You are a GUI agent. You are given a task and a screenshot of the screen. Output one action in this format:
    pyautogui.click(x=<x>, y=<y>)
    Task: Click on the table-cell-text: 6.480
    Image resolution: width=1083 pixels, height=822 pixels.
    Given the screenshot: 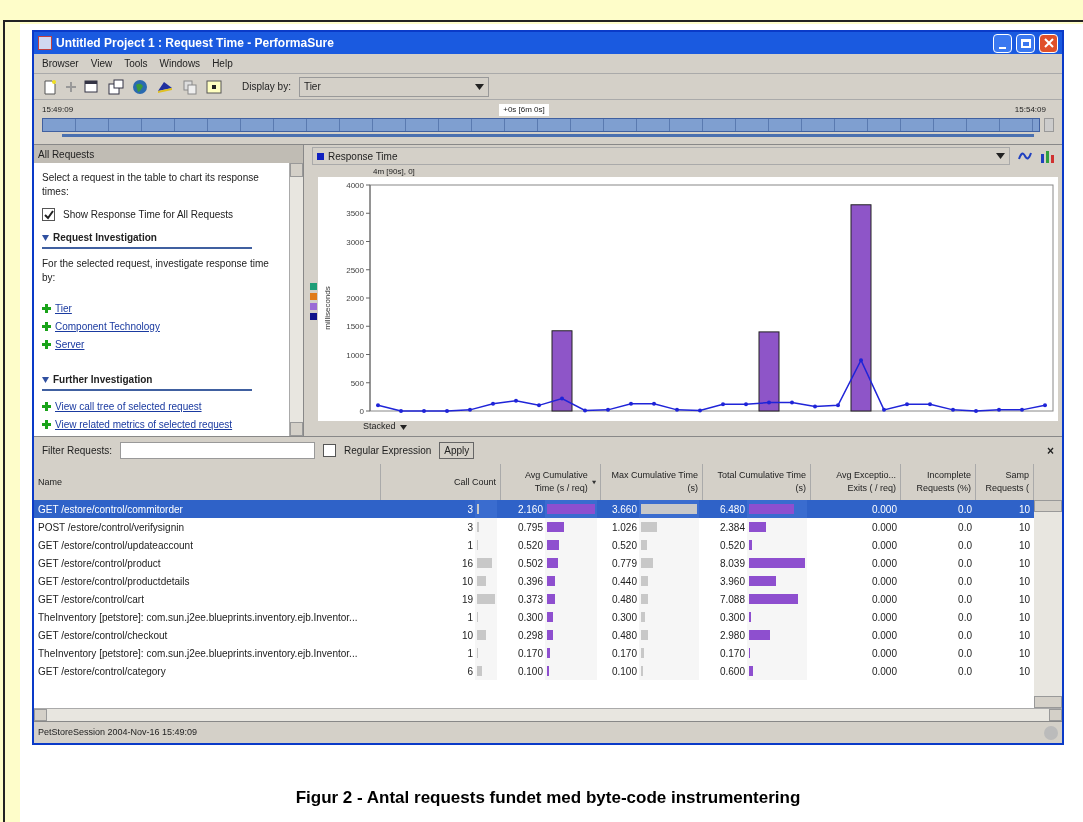 What is the action you would take?
    pyautogui.click(x=732, y=509)
    